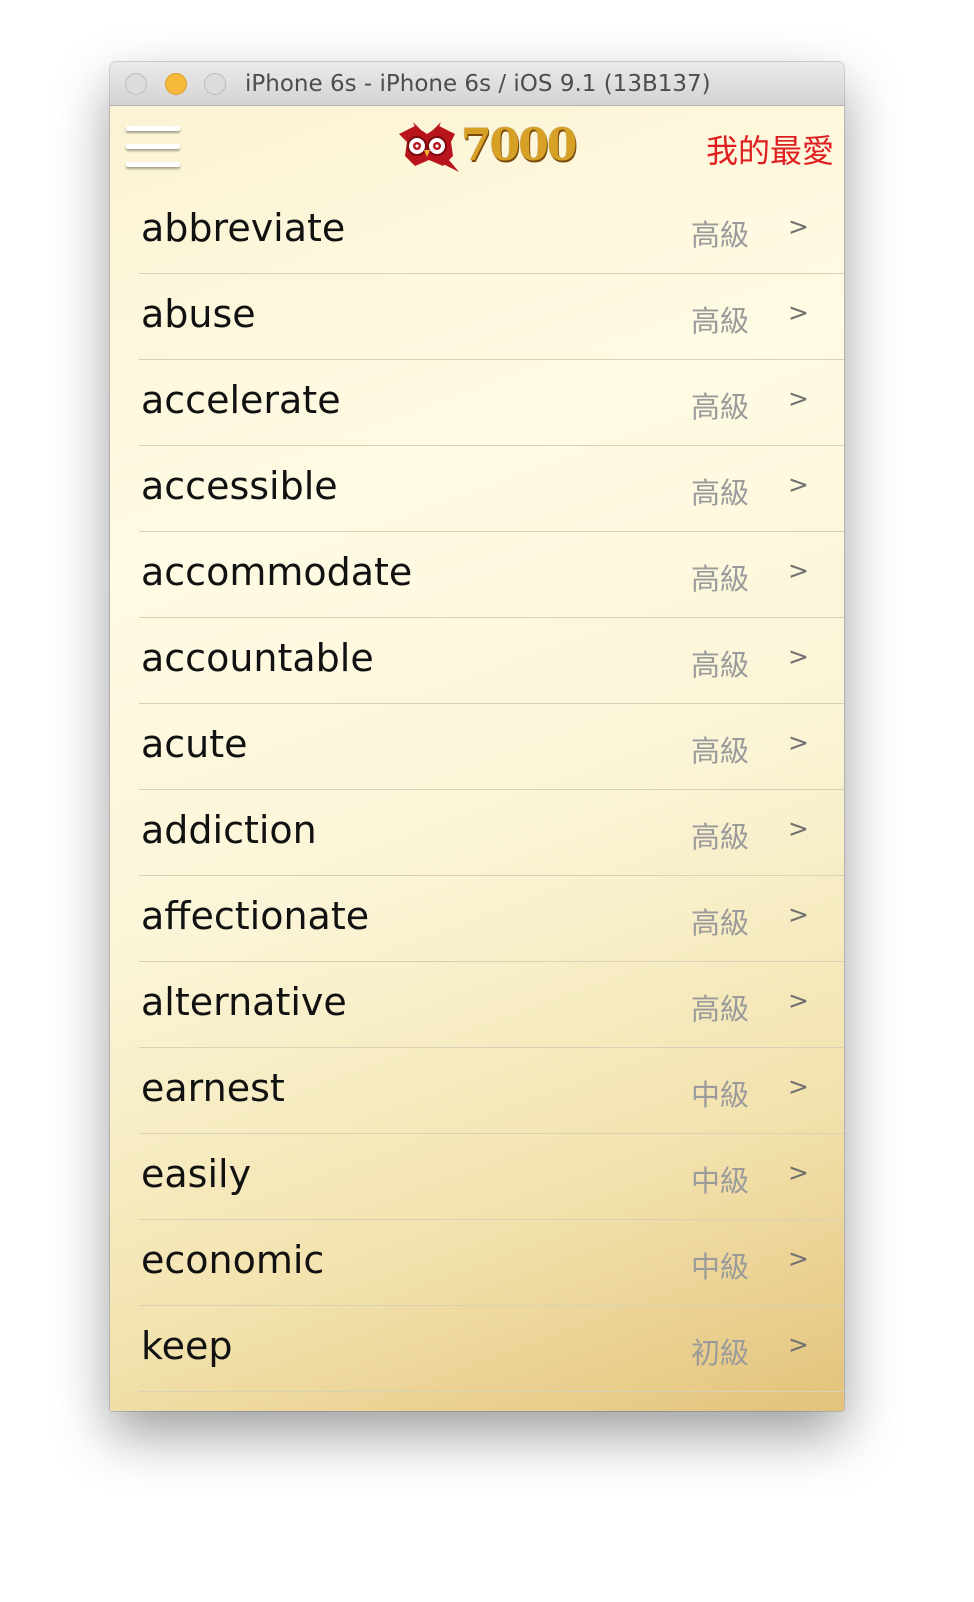 The height and width of the screenshot is (1602, 974). What do you see at coordinates (477, 661) in the screenshot?
I see `list-item: accountable 高級 >` at bounding box center [477, 661].